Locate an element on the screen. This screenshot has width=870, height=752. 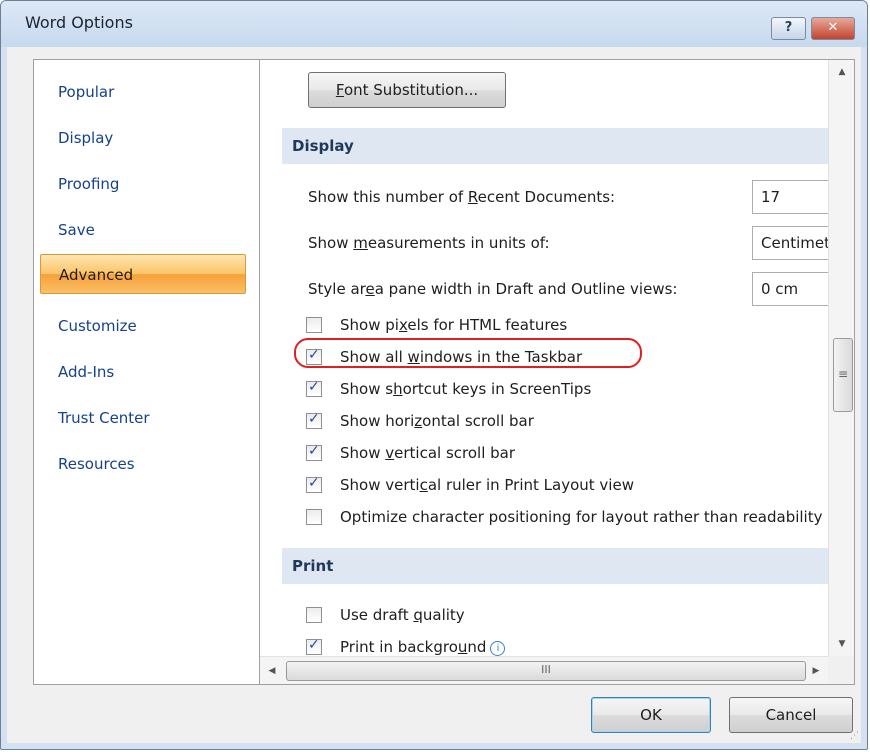
label-key: w is located at coordinates (413, 357).